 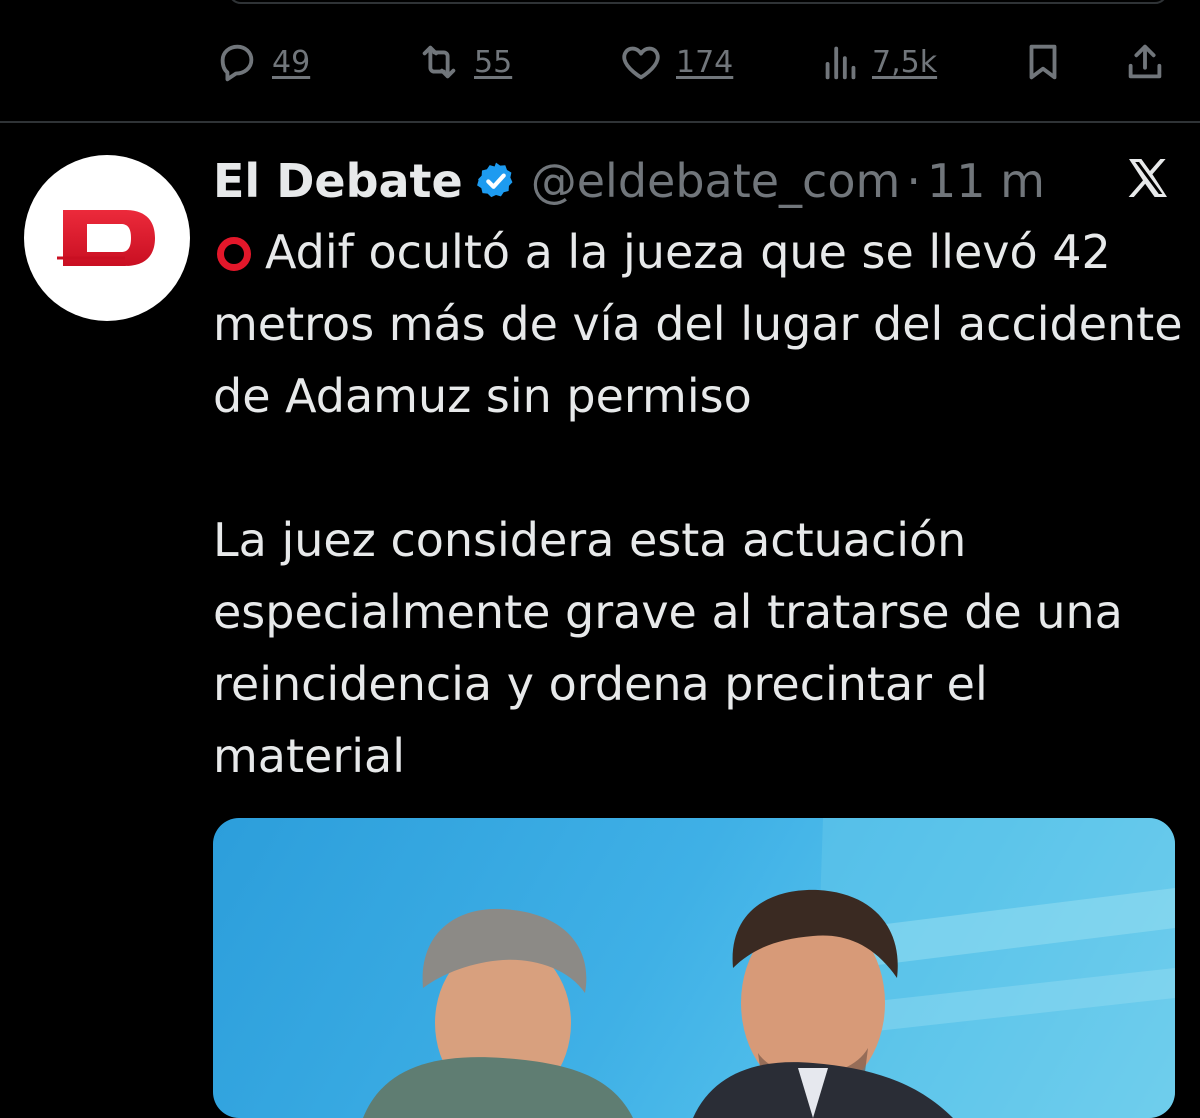 I want to click on bookmark-icon, so click(x=1043, y=62).